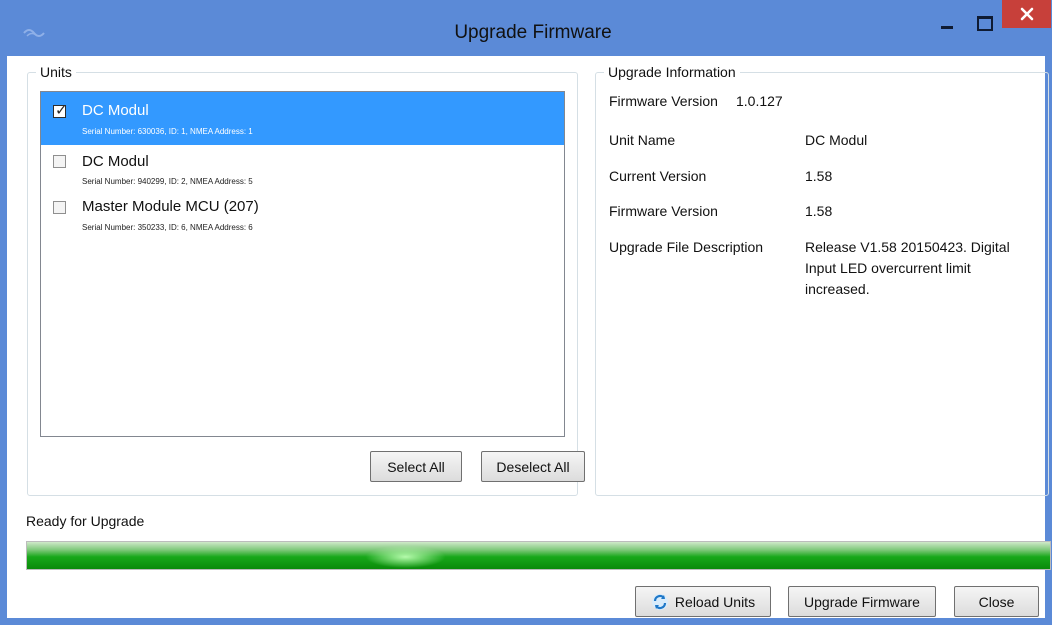  What do you see at coordinates (862, 601) in the screenshot?
I see `upgrade-firmware-button: Upgrade Firmware` at bounding box center [862, 601].